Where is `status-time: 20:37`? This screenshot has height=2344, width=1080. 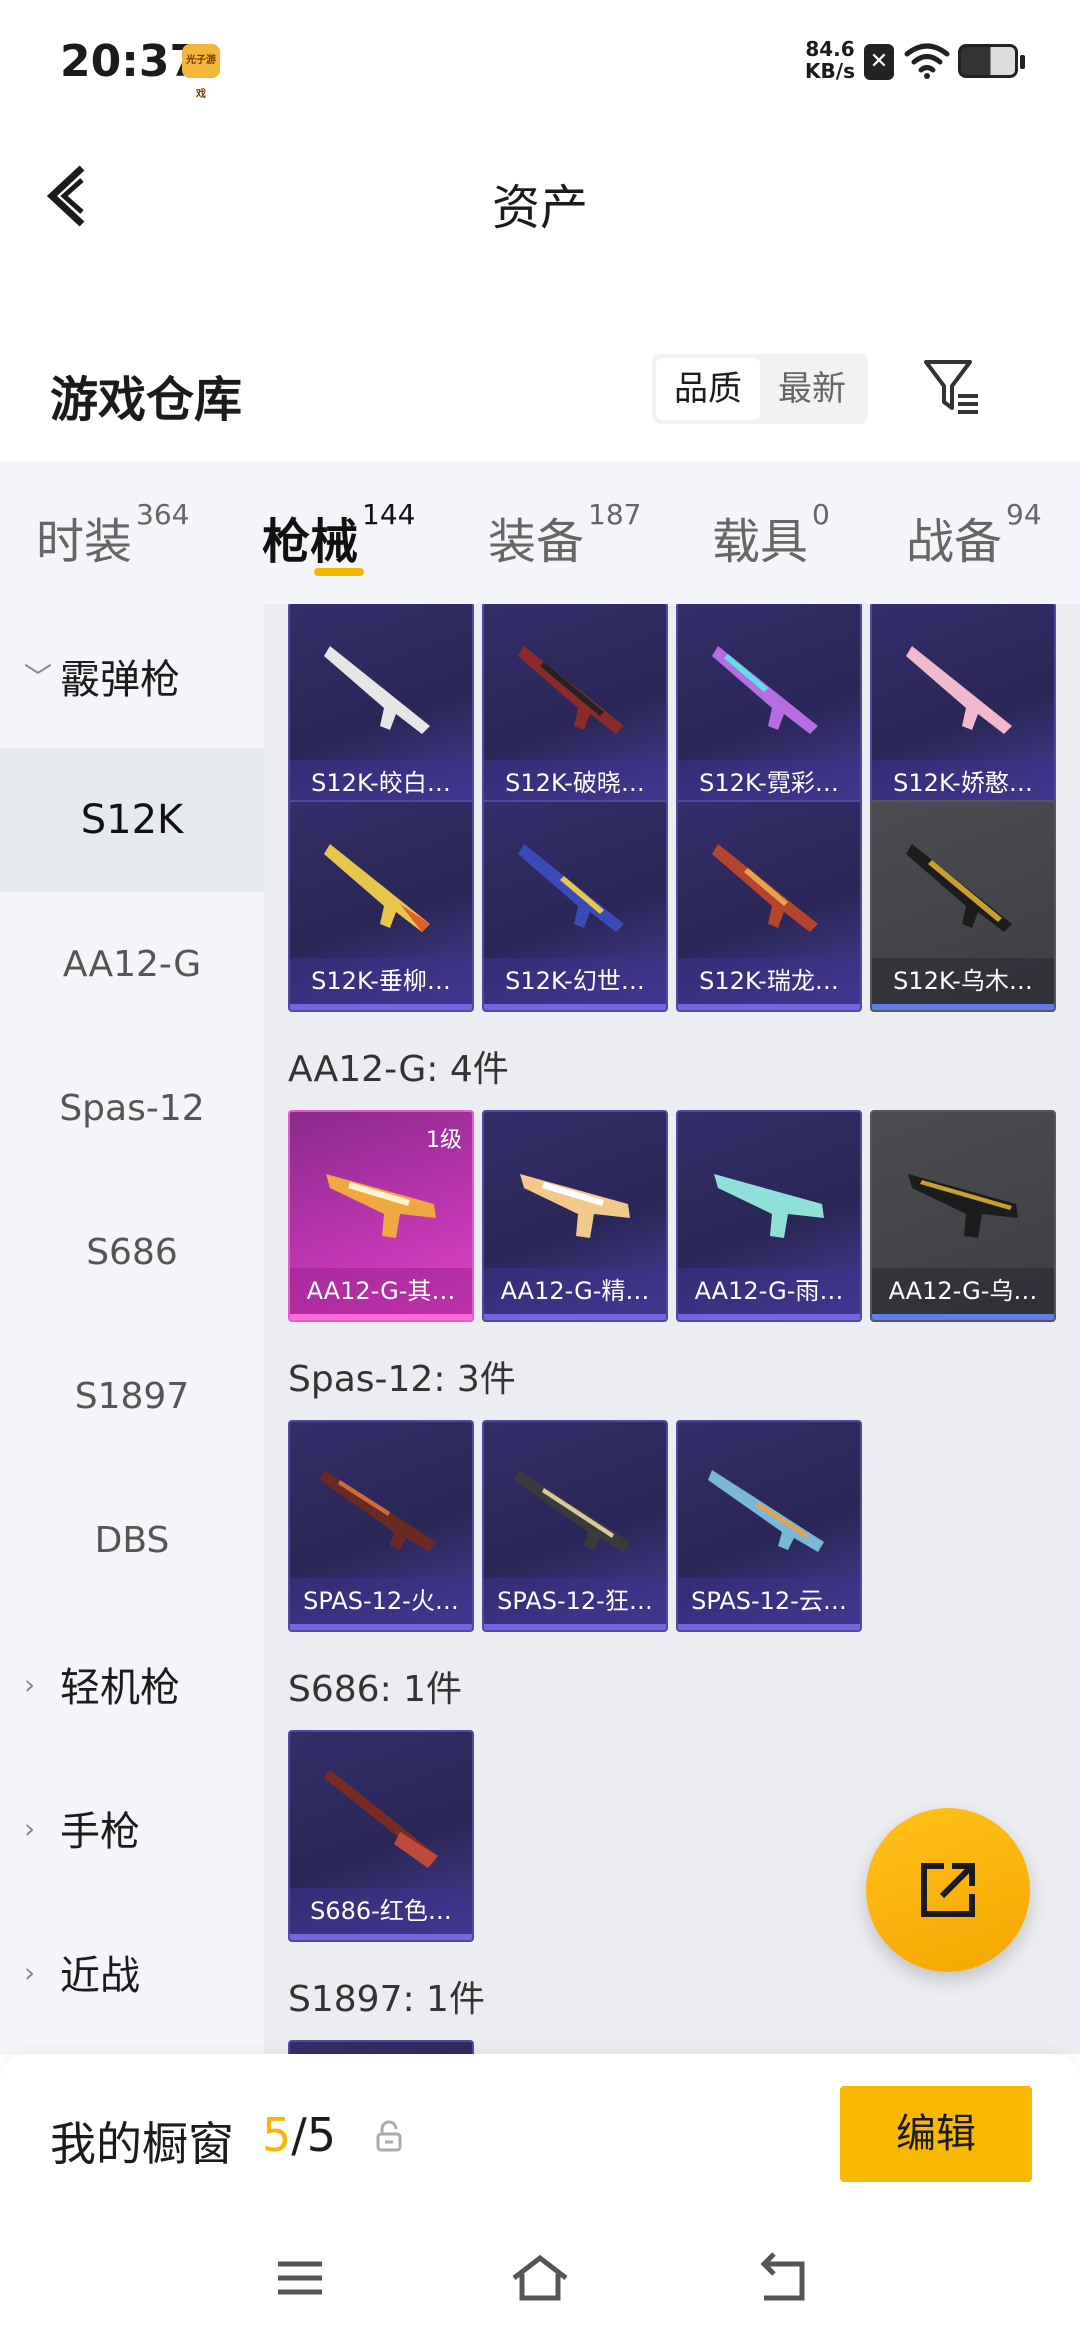 status-time: 20:37 is located at coordinates (130, 61).